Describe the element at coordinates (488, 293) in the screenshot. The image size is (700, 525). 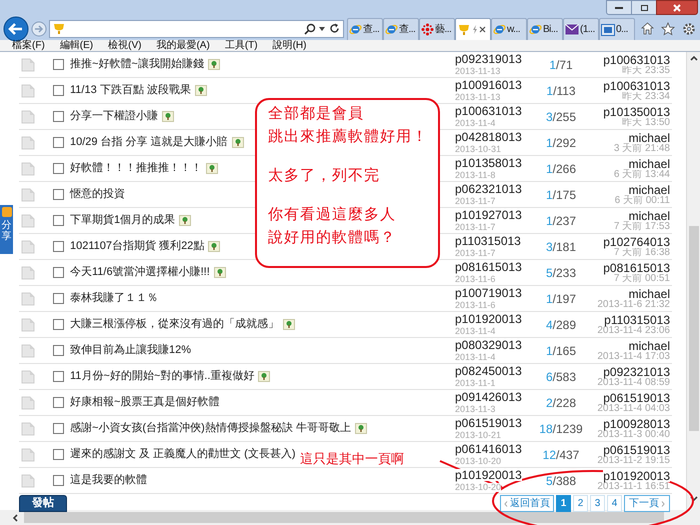
I see `author-name: p100719013` at that location.